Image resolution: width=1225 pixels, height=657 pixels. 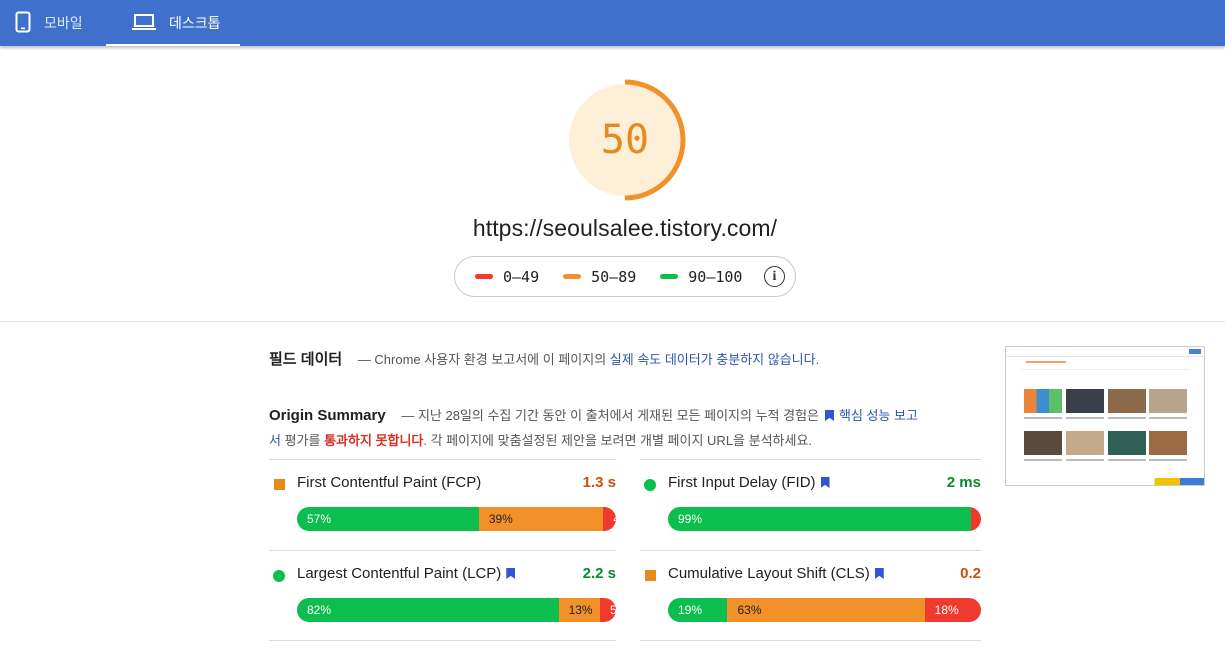 I want to click on good-segment: 19%, so click(x=698, y=610).